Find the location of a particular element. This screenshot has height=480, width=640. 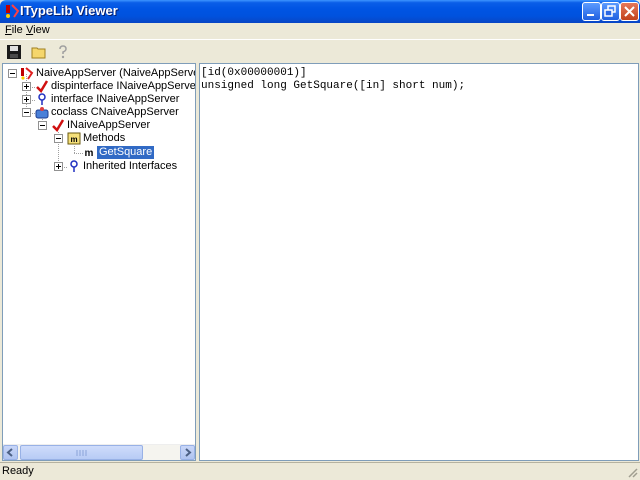

toolbar is located at coordinates (320, 51).